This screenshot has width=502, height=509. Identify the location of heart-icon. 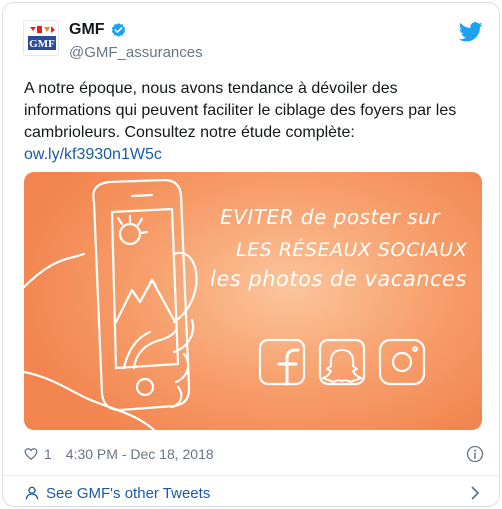
(31, 454).